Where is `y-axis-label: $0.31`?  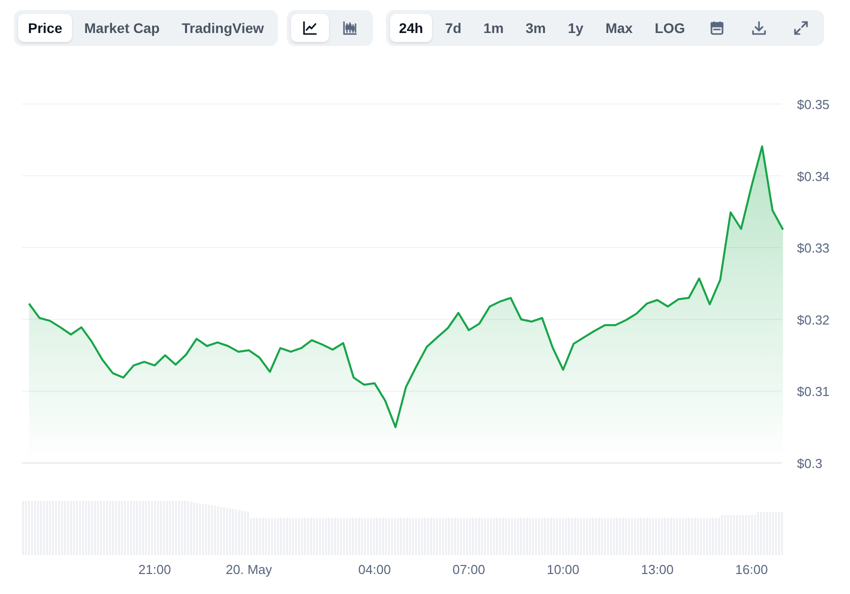
y-axis-label: $0.31 is located at coordinates (813, 392).